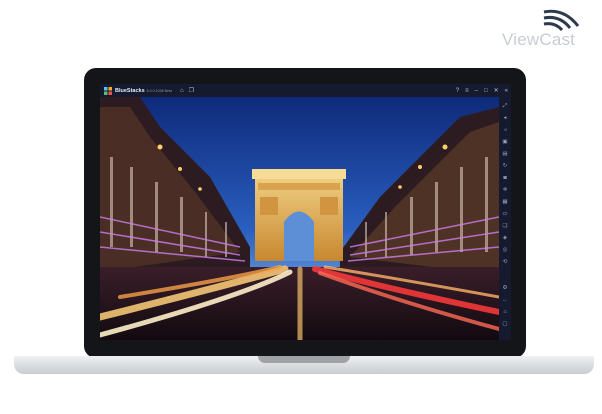  I want to click on folder-icon: ▭, so click(505, 214).